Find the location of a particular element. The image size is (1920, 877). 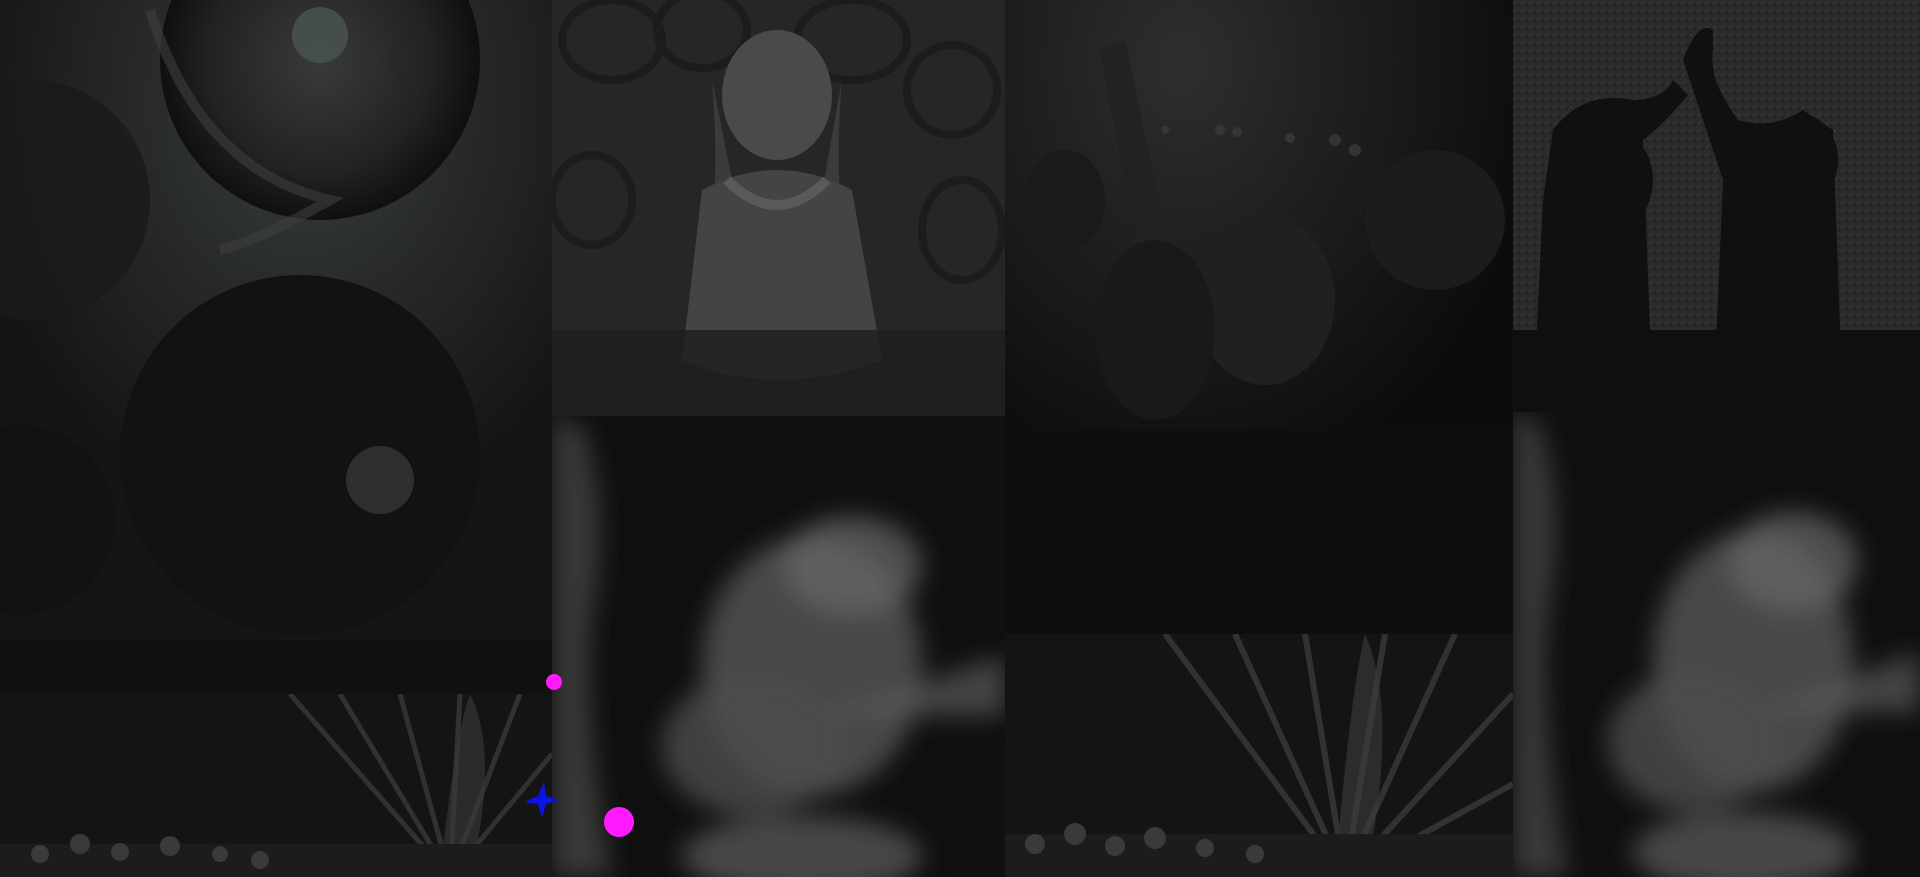

gallery-tile-concert-lights is located at coordinates (276, 785).